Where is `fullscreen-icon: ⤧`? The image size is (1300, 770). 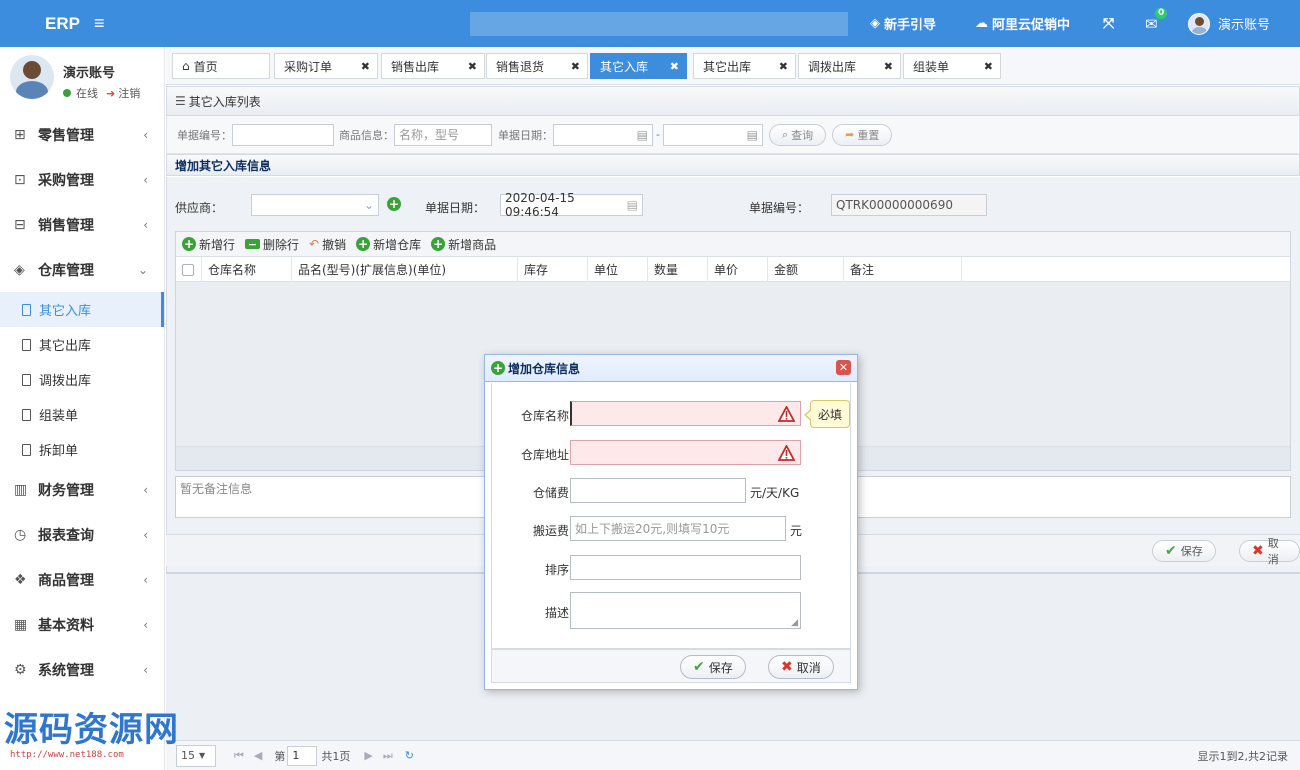 fullscreen-icon: ⤧ is located at coordinates (1108, 23).